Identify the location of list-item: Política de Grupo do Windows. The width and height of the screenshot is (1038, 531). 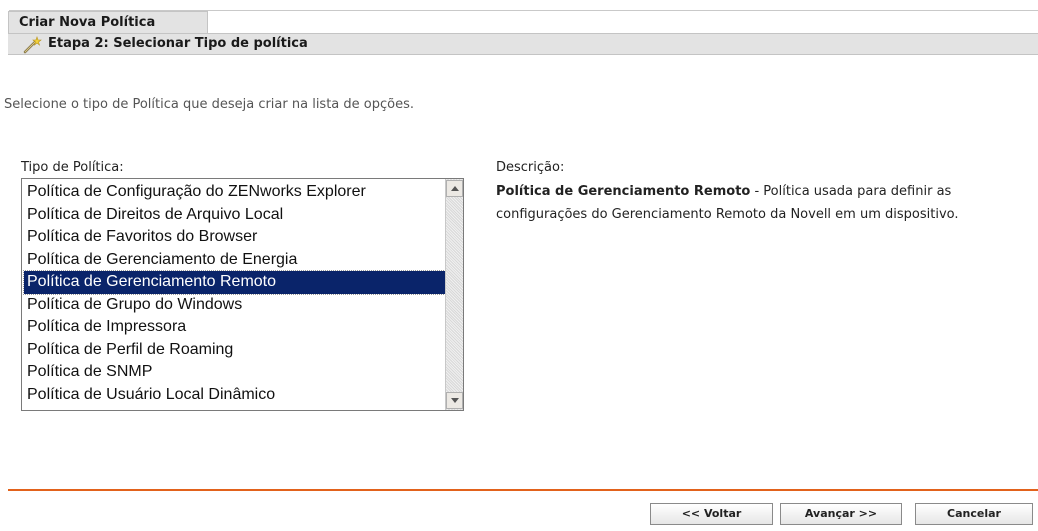
(234, 305).